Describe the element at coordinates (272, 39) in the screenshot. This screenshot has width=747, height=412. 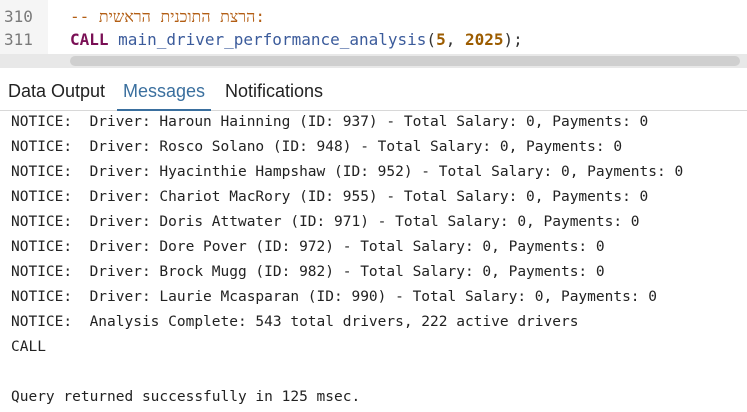
I see `procedure-name: main_driver_performance_analysis` at that location.